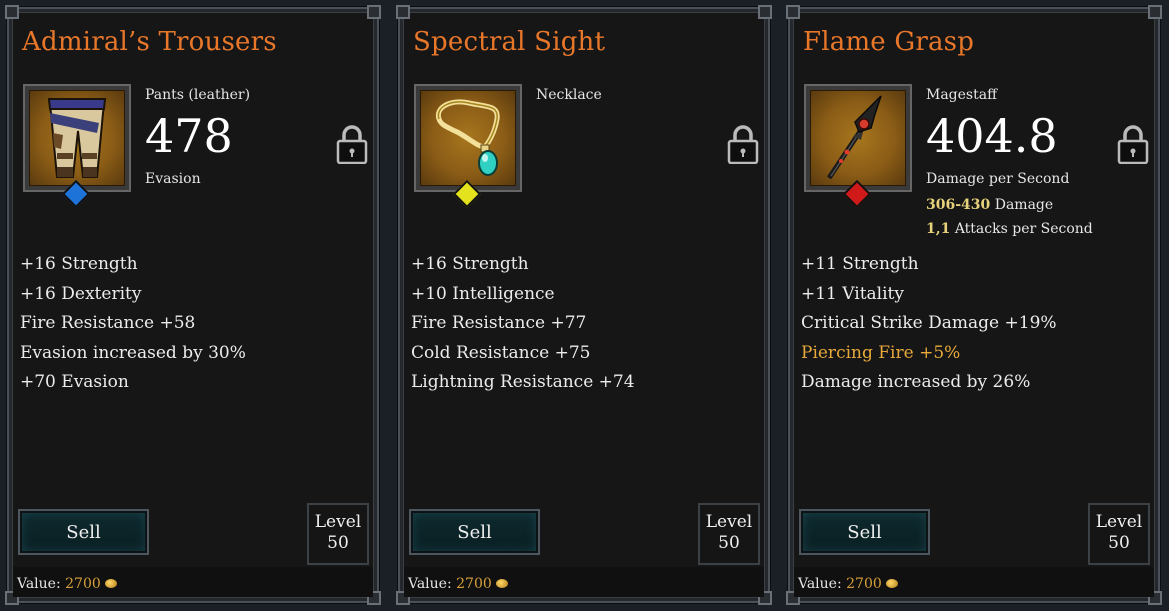 The width and height of the screenshot is (1169, 611). What do you see at coordinates (74, 382) in the screenshot?
I see `property-line: +70 Evasion` at bounding box center [74, 382].